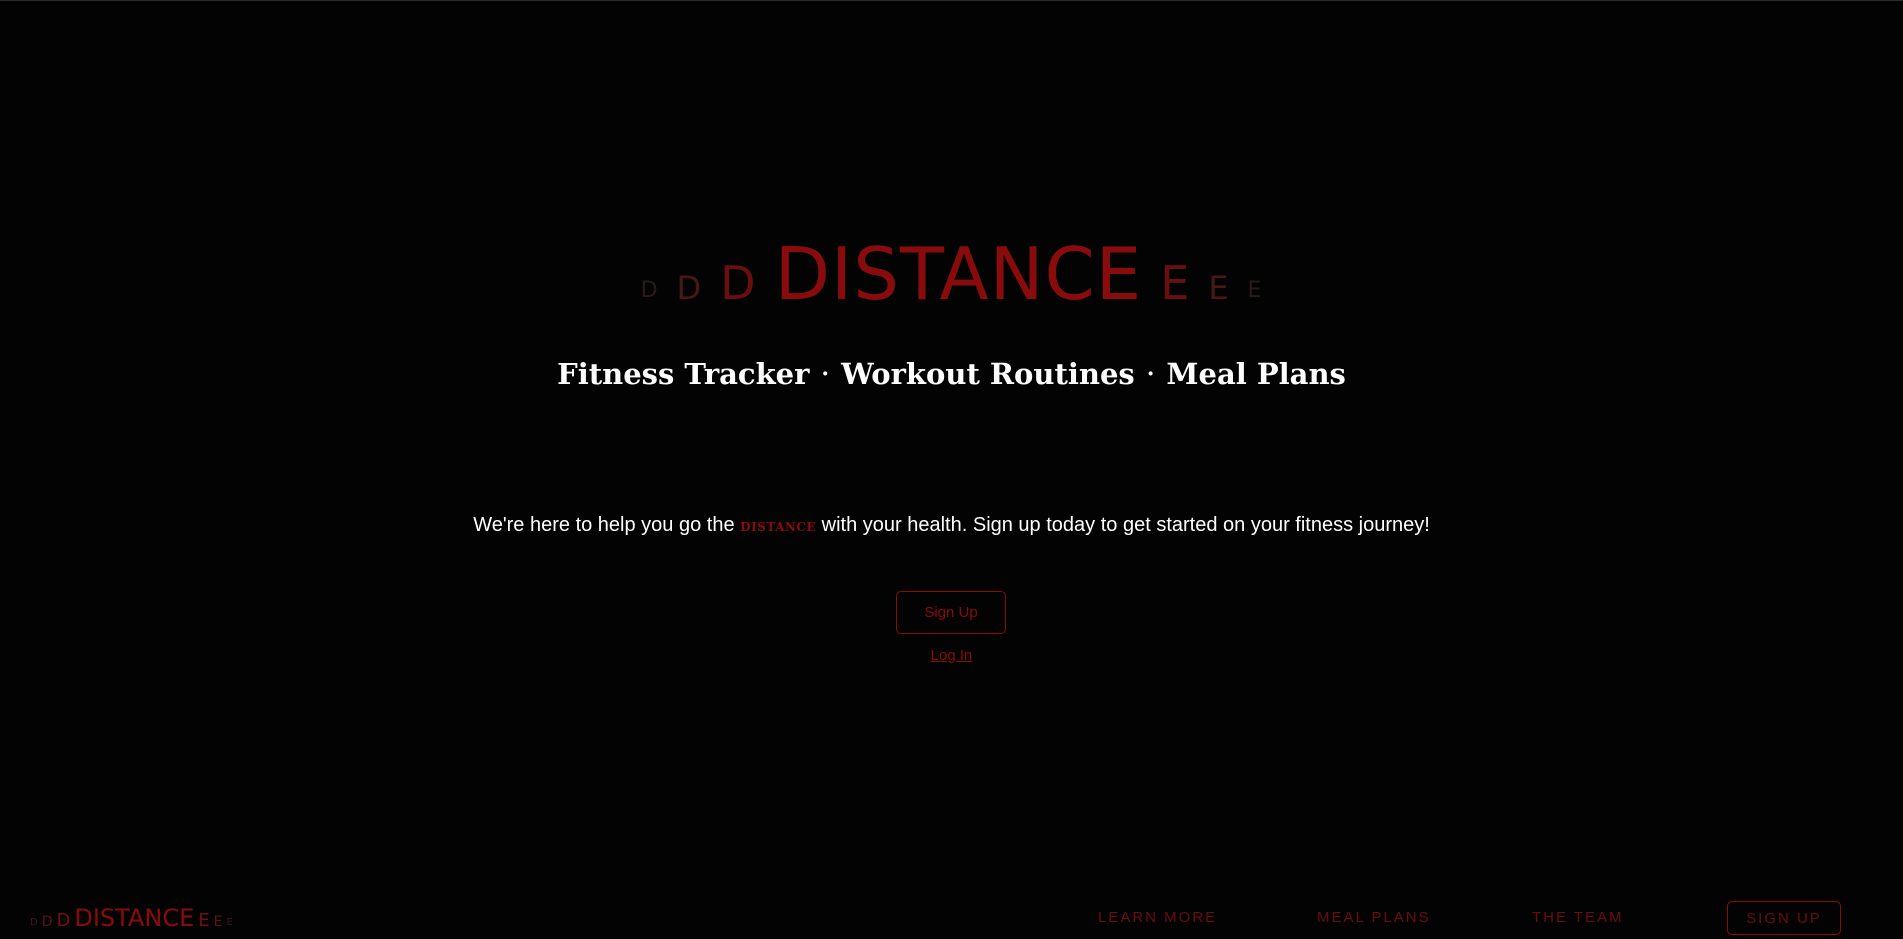  What do you see at coordinates (683, 374) in the screenshot?
I see `tagline-item: Fitness Tracker` at bounding box center [683, 374].